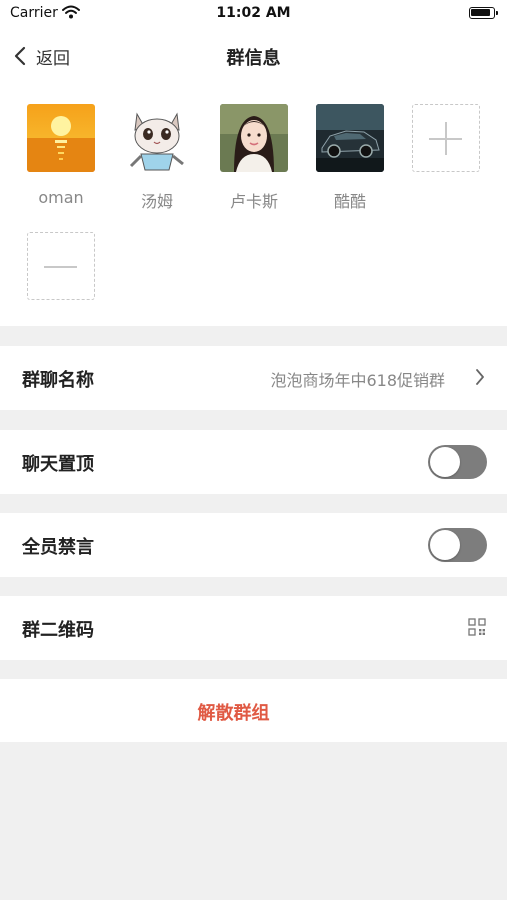 Image resolution: width=507 pixels, height=900 pixels. What do you see at coordinates (350, 138) in the screenshot?
I see `car-avatar` at bounding box center [350, 138].